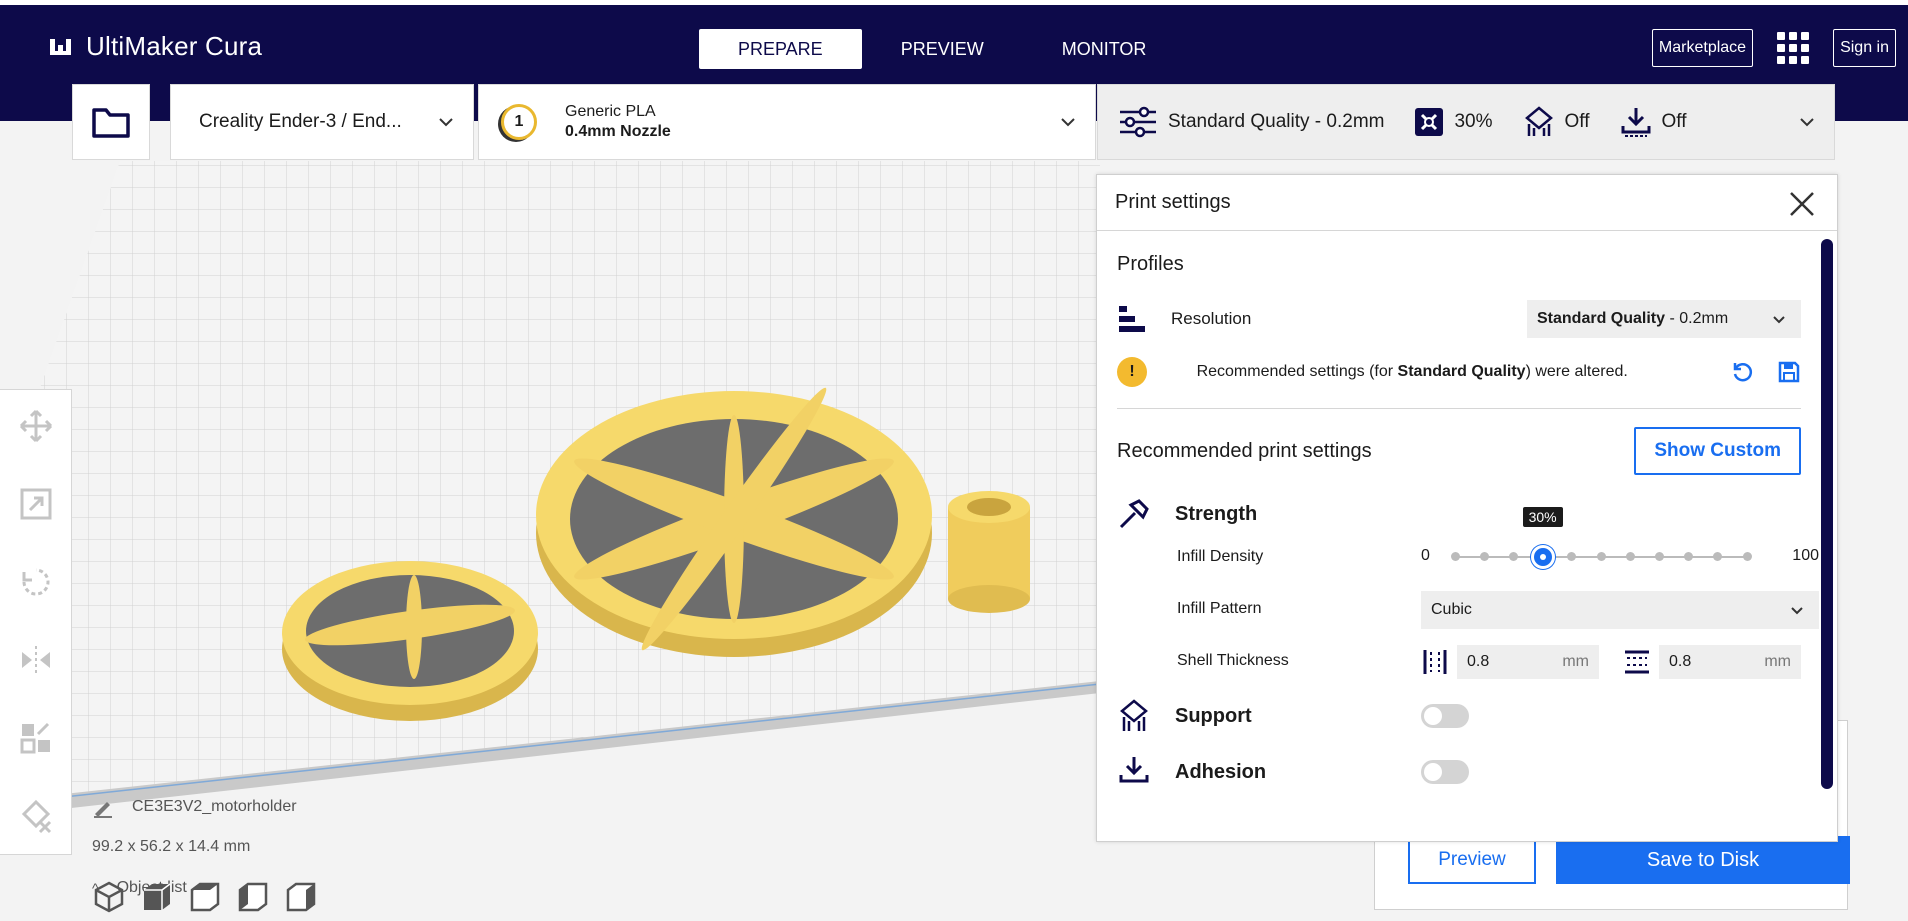 The height and width of the screenshot is (921, 1908). What do you see at coordinates (1576, 371) in the screenshot?
I see `warning-suffix: ) were altered.` at bounding box center [1576, 371].